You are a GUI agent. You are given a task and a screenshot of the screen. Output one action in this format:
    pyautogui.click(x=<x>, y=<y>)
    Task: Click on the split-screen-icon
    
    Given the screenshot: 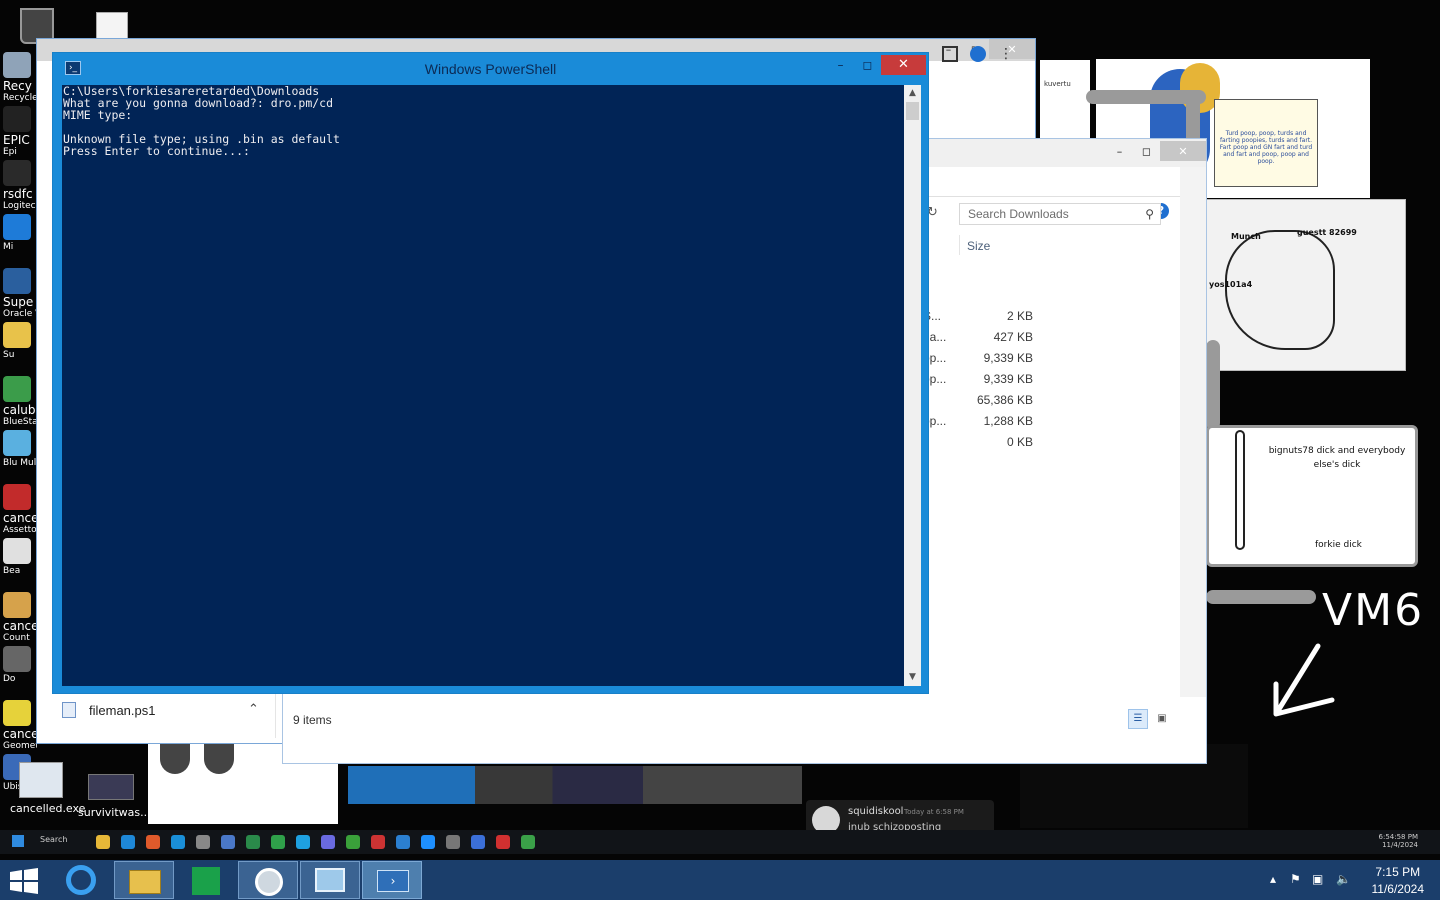 What is the action you would take?
    pyautogui.click(x=950, y=54)
    